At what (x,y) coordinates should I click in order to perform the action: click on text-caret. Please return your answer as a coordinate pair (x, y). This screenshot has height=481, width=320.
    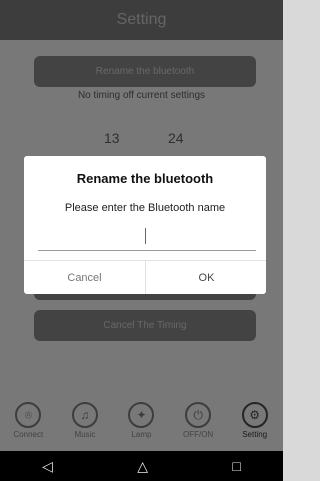
    Looking at the image, I should click on (145, 236).